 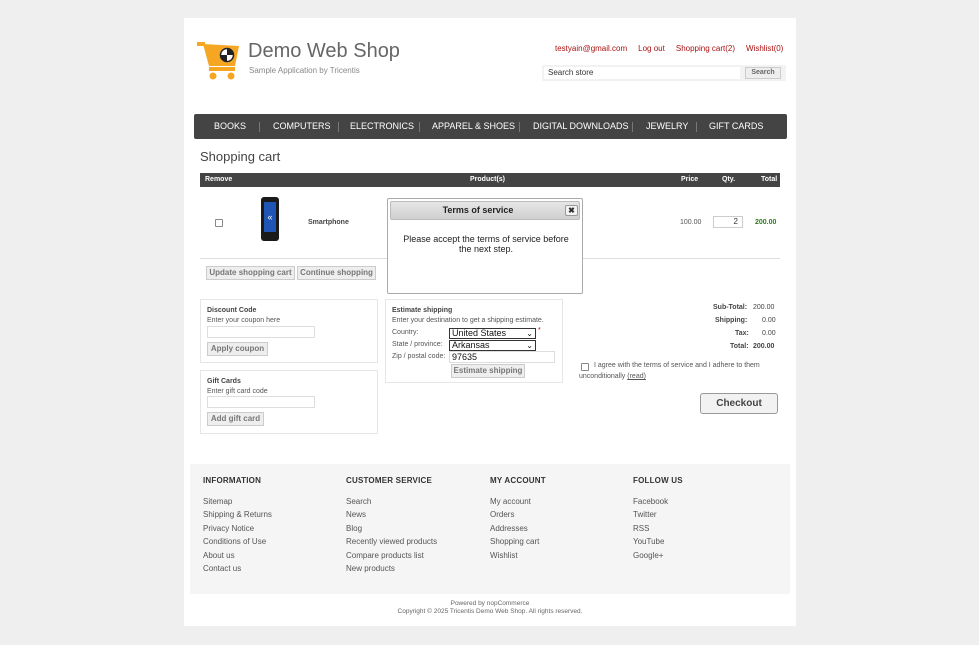 What do you see at coordinates (405, 332) in the screenshot?
I see `country-label: Country:` at bounding box center [405, 332].